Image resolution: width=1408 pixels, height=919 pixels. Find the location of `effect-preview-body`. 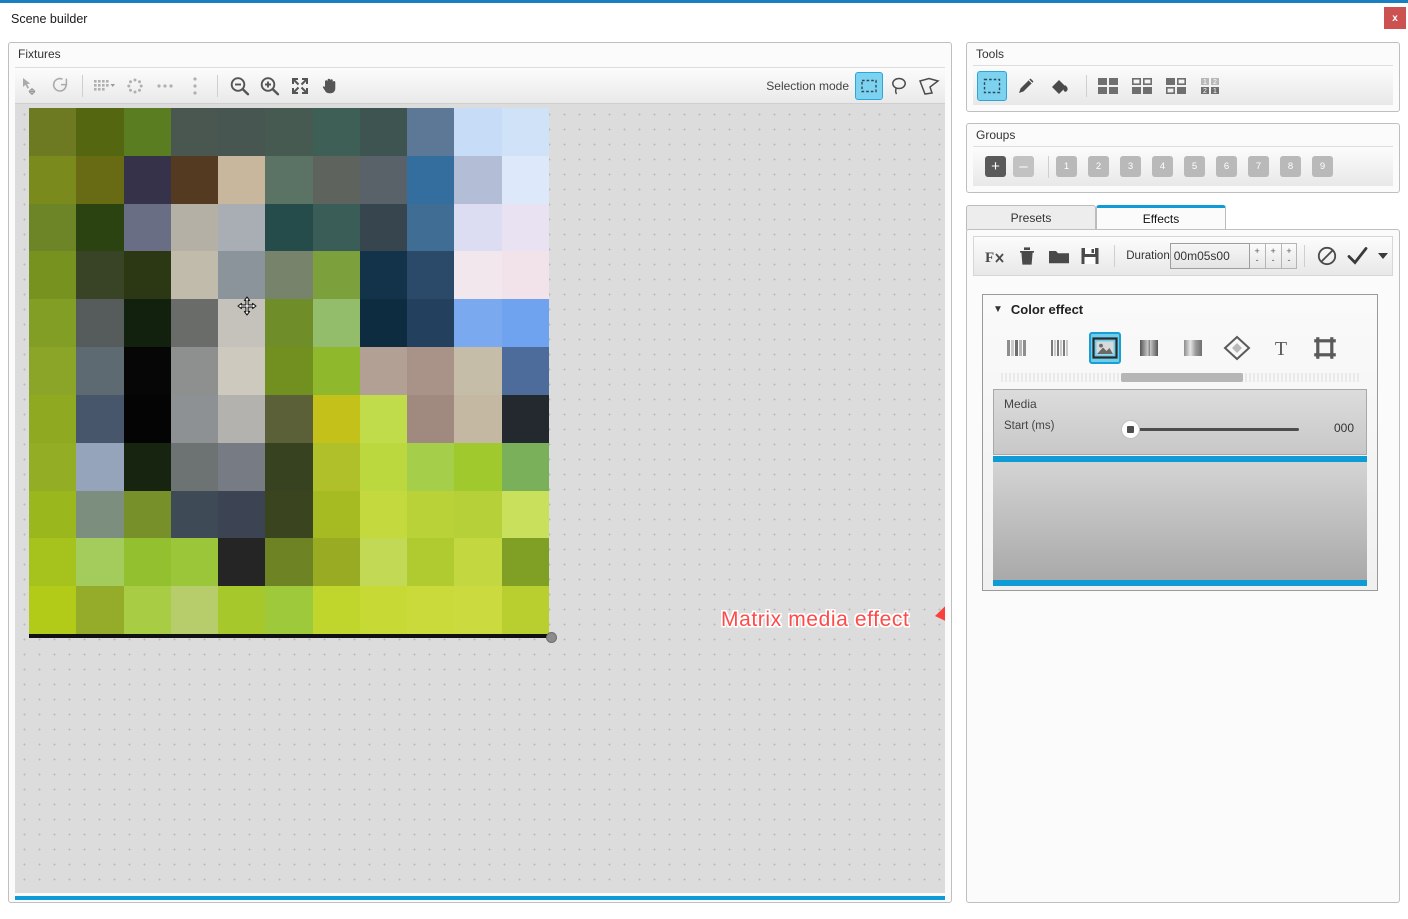

effect-preview-body is located at coordinates (1180, 521).